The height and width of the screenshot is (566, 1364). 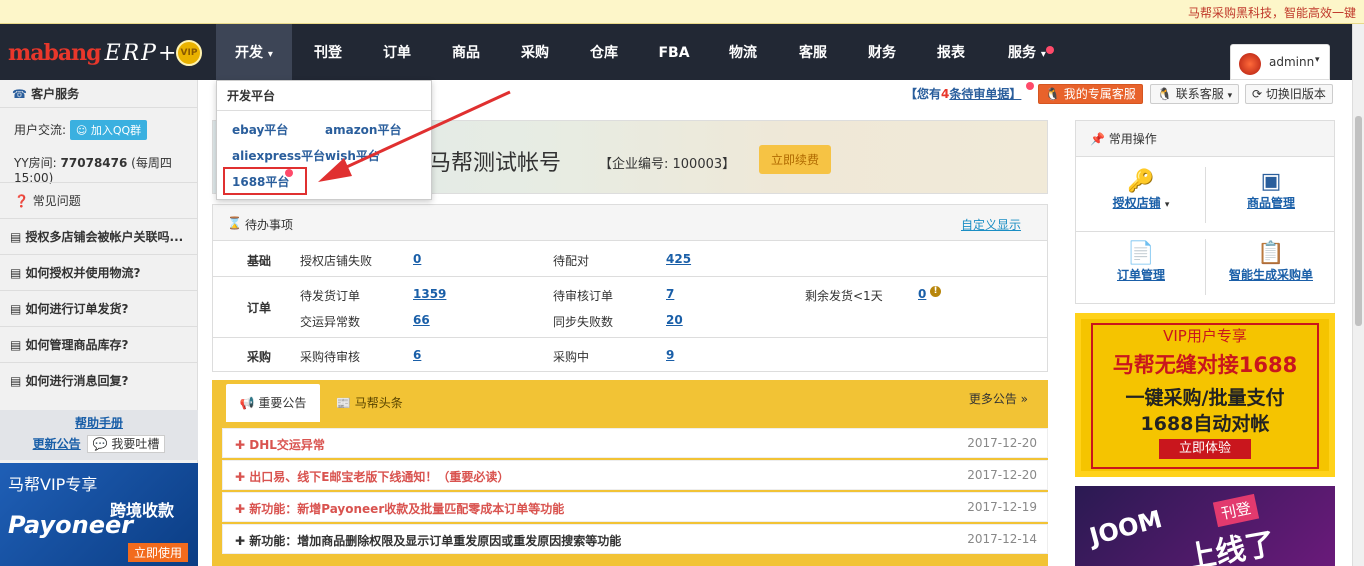 I want to click on annotation-arrow, so click(x=414, y=136).